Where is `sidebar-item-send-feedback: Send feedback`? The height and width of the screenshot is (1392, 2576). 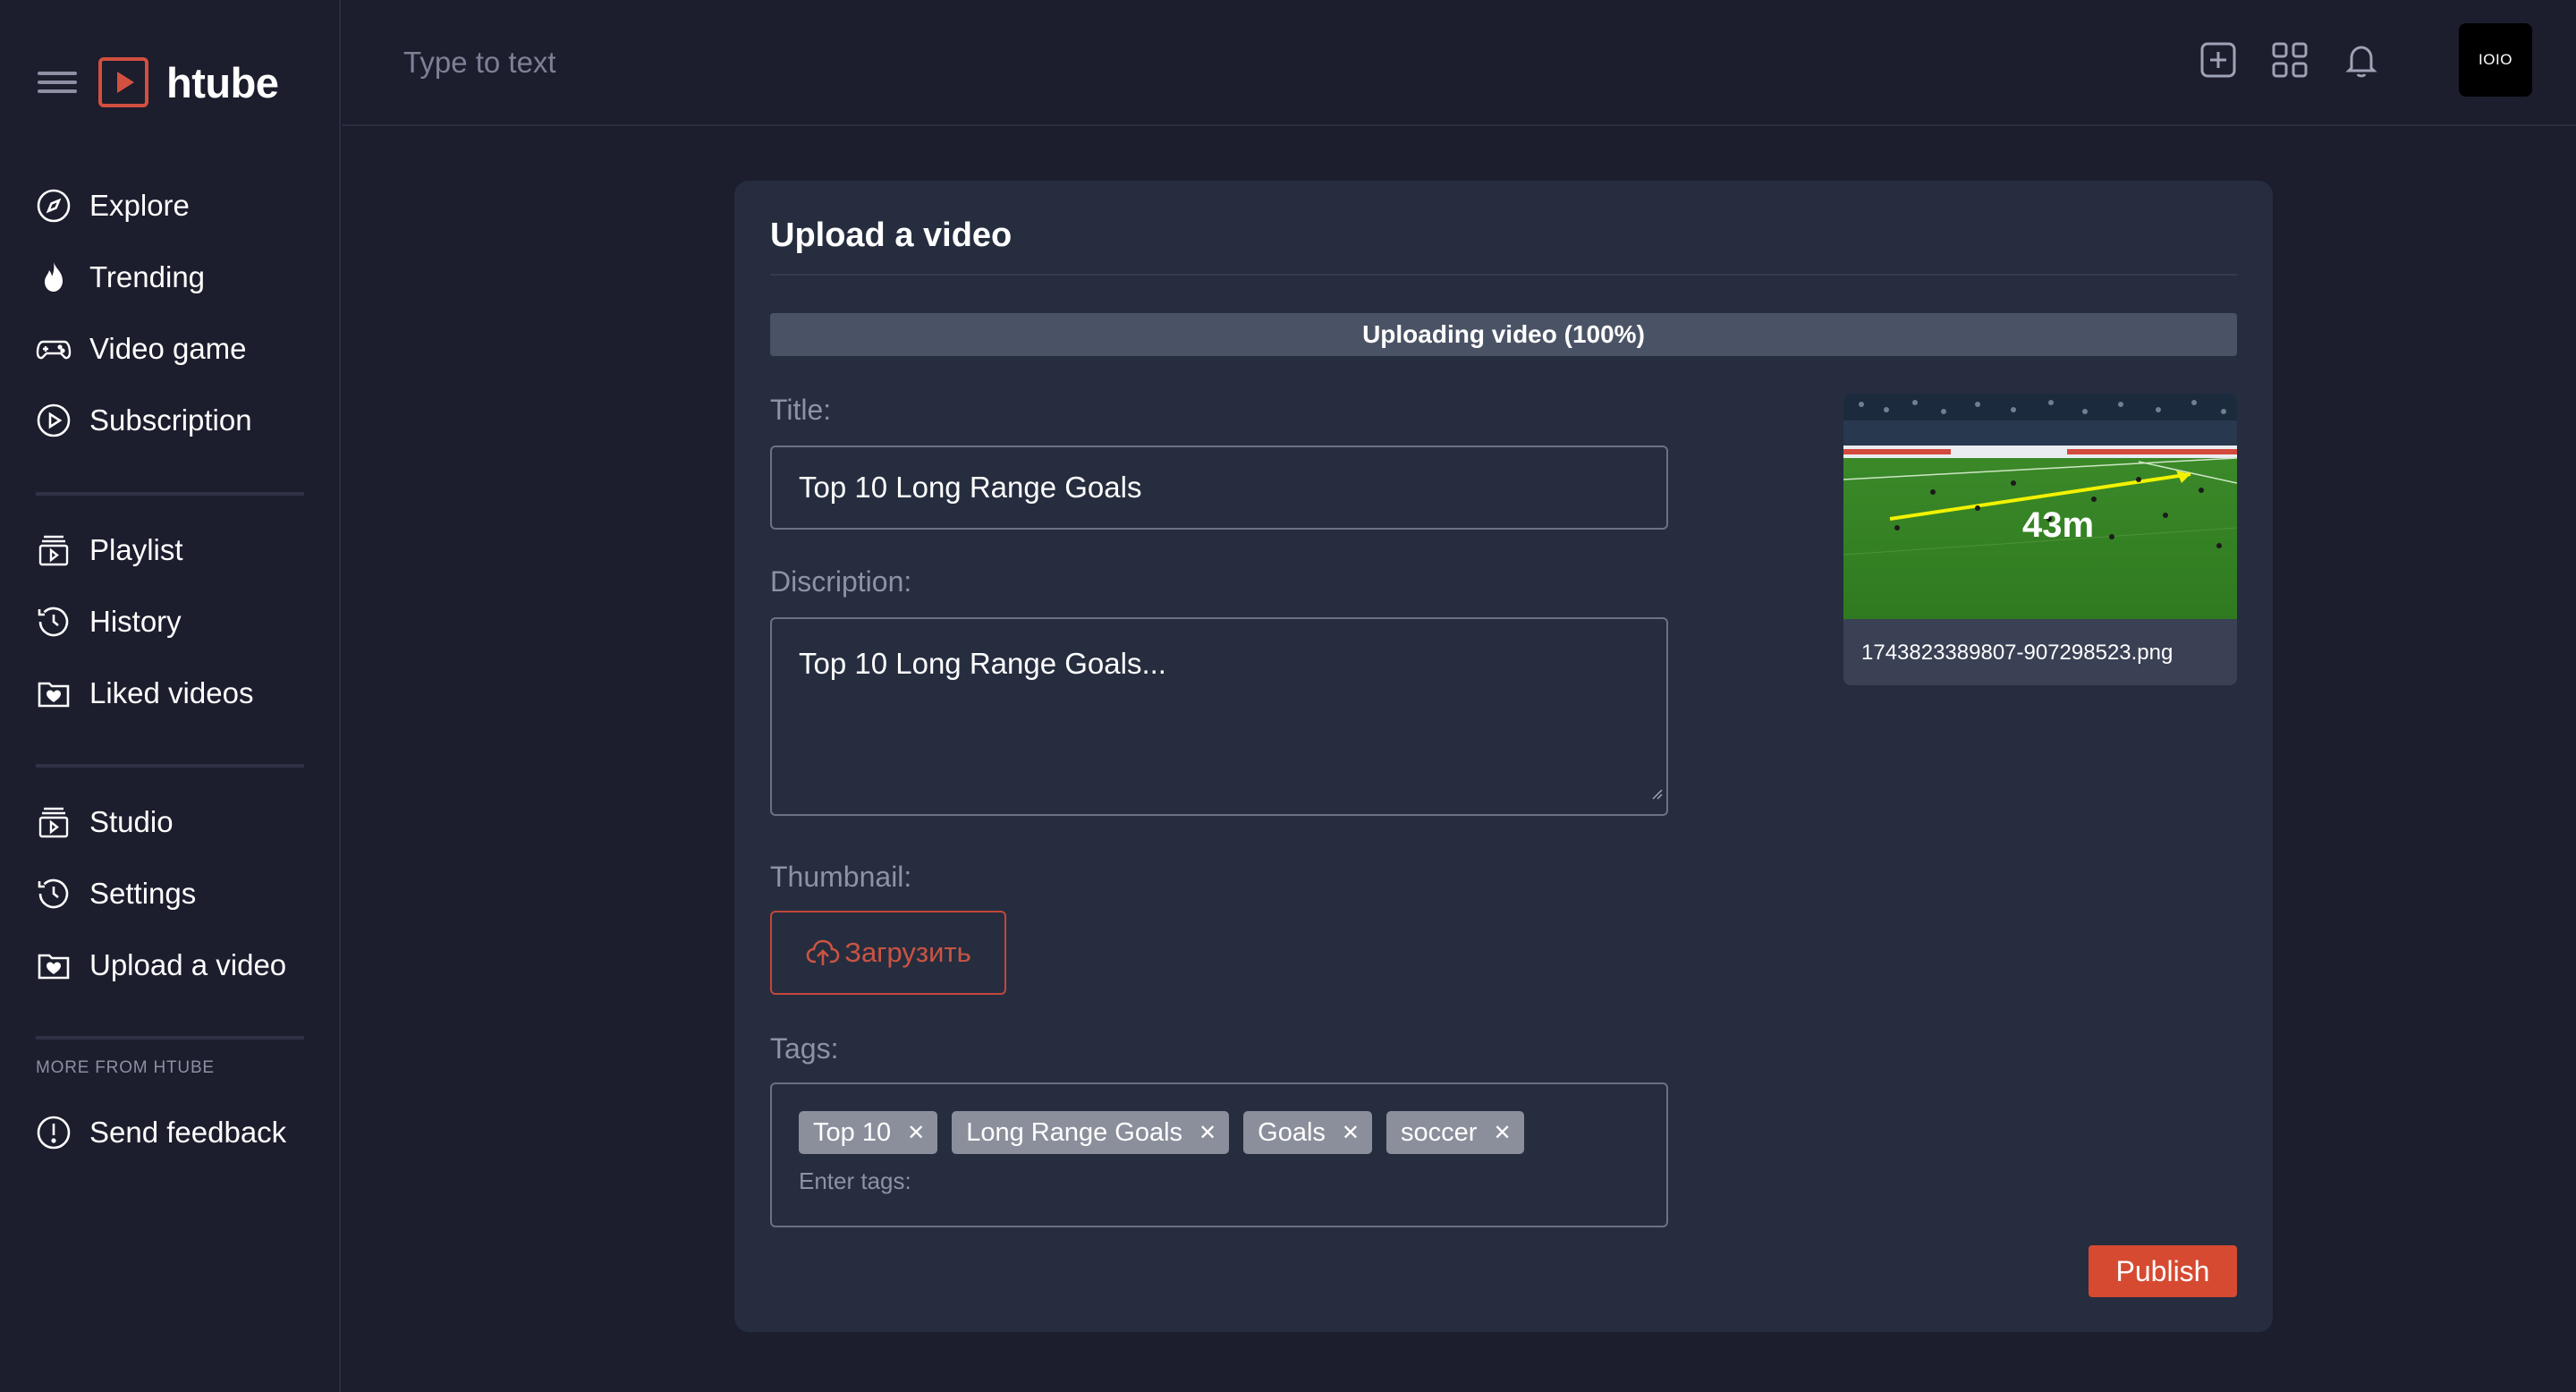
sidebar-item-send-feedback: Send feedback is located at coordinates (170, 1132).